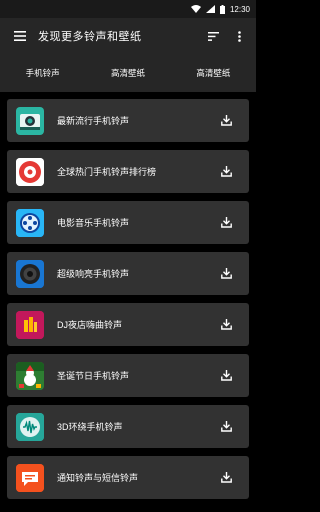  What do you see at coordinates (30, 375) in the screenshot?
I see `christmas-icon` at bounding box center [30, 375].